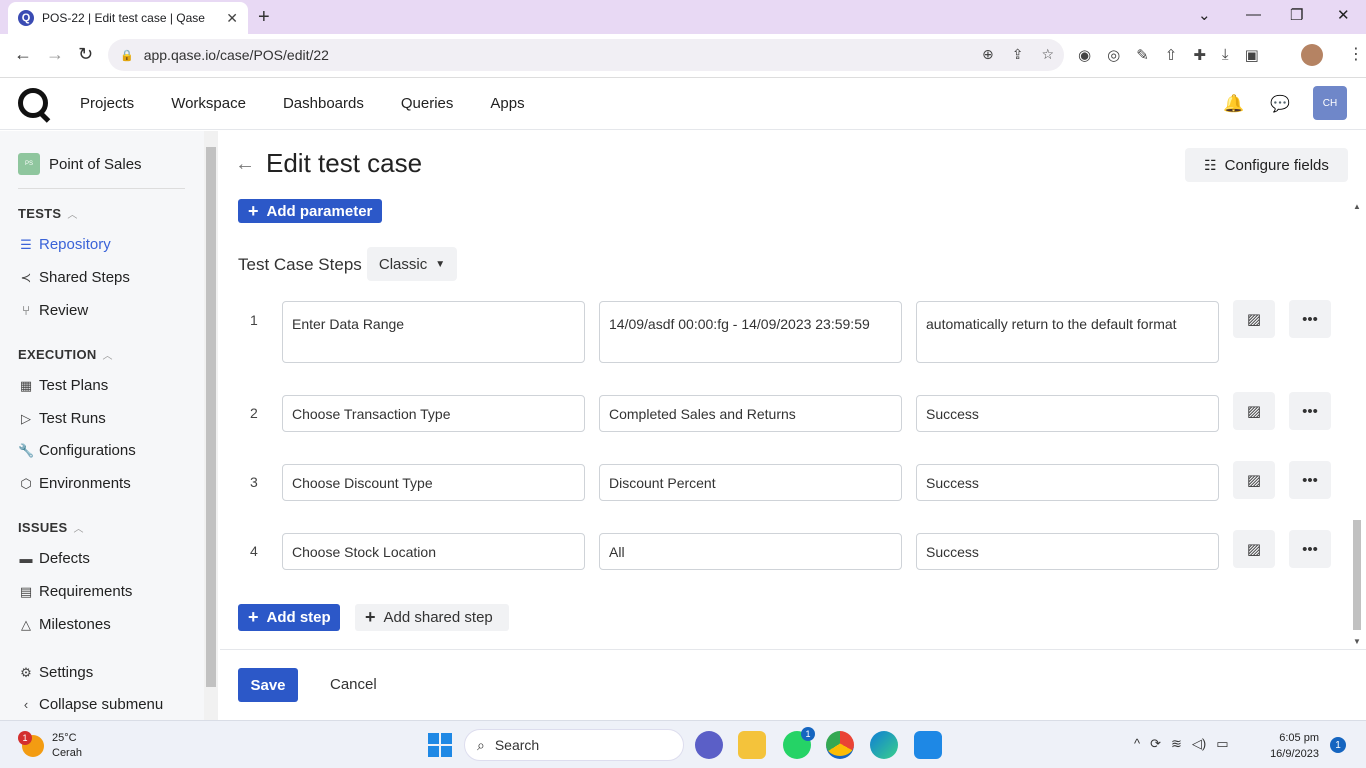 This screenshot has width=1366, height=768. Describe the element at coordinates (245, 164) in the screenshot. I see `back-arrow-icon: ←` at that location.